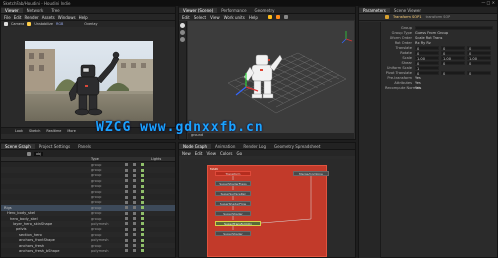 This screenshot has width=498, height=258. What do you see at coordinates (453, 58) in the screenshot?
I see `scale-y: 1.00` at bounding box center [453, 58].